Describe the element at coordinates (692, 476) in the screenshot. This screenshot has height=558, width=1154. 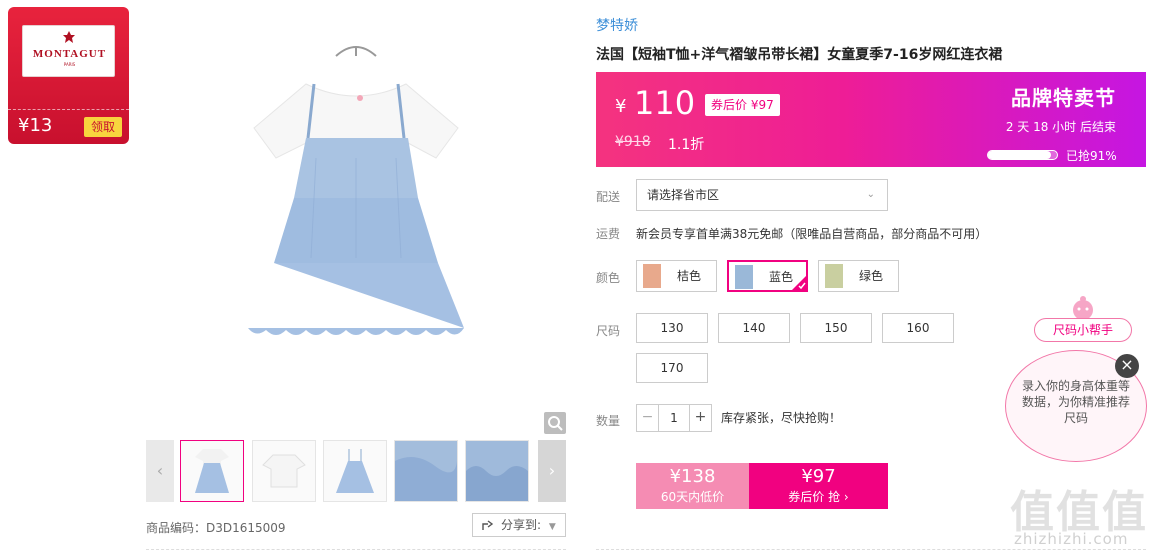
I see `buy-normal-price: ¥138` at that location.